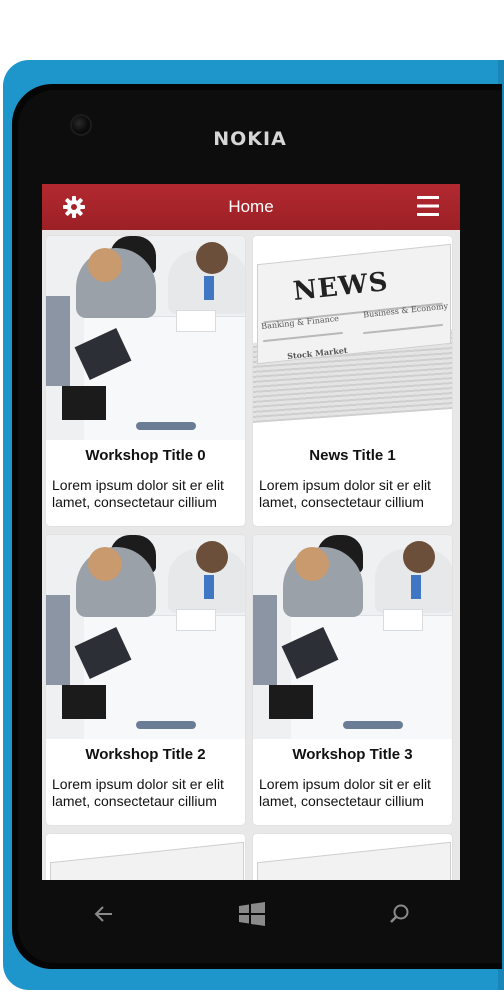 This screenshot has width=504, height=1001. I want to click on page-title: Home, so click(251, 206).